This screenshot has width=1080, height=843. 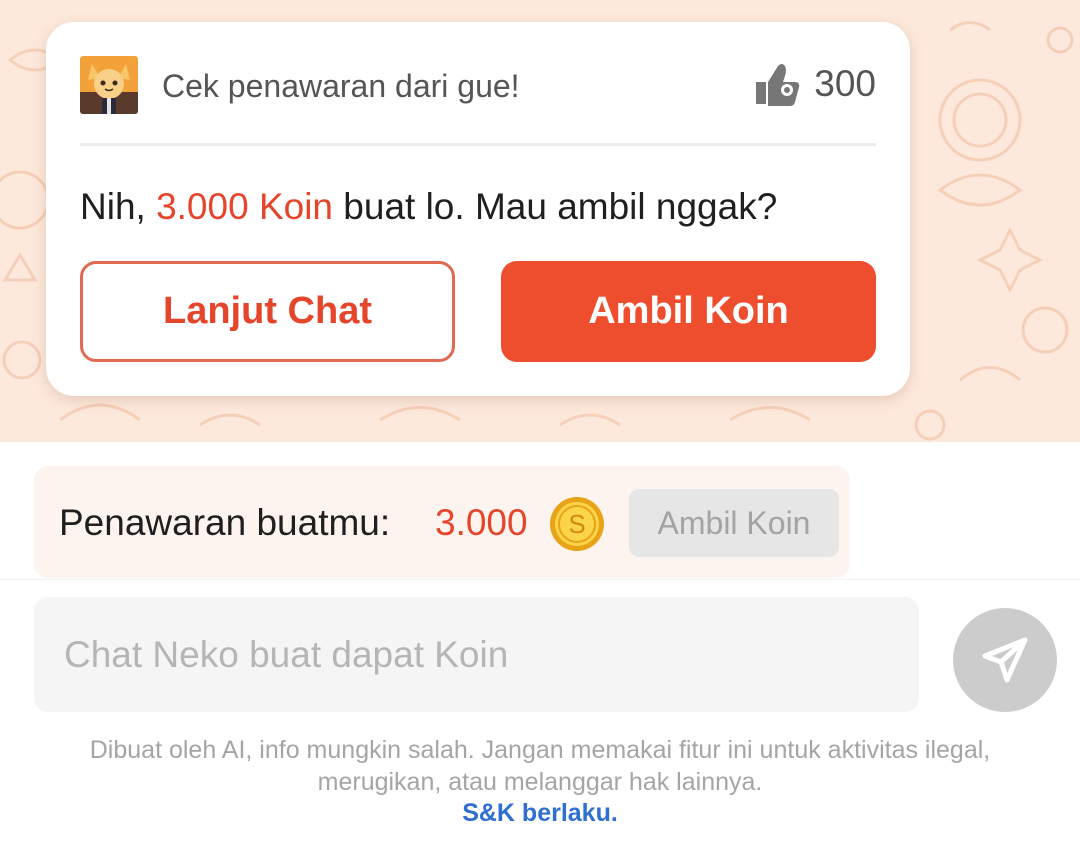 What do you see at coordinates (540, 579) in the screenshot?
I see `section-divider` at bounding box center [540, 579].